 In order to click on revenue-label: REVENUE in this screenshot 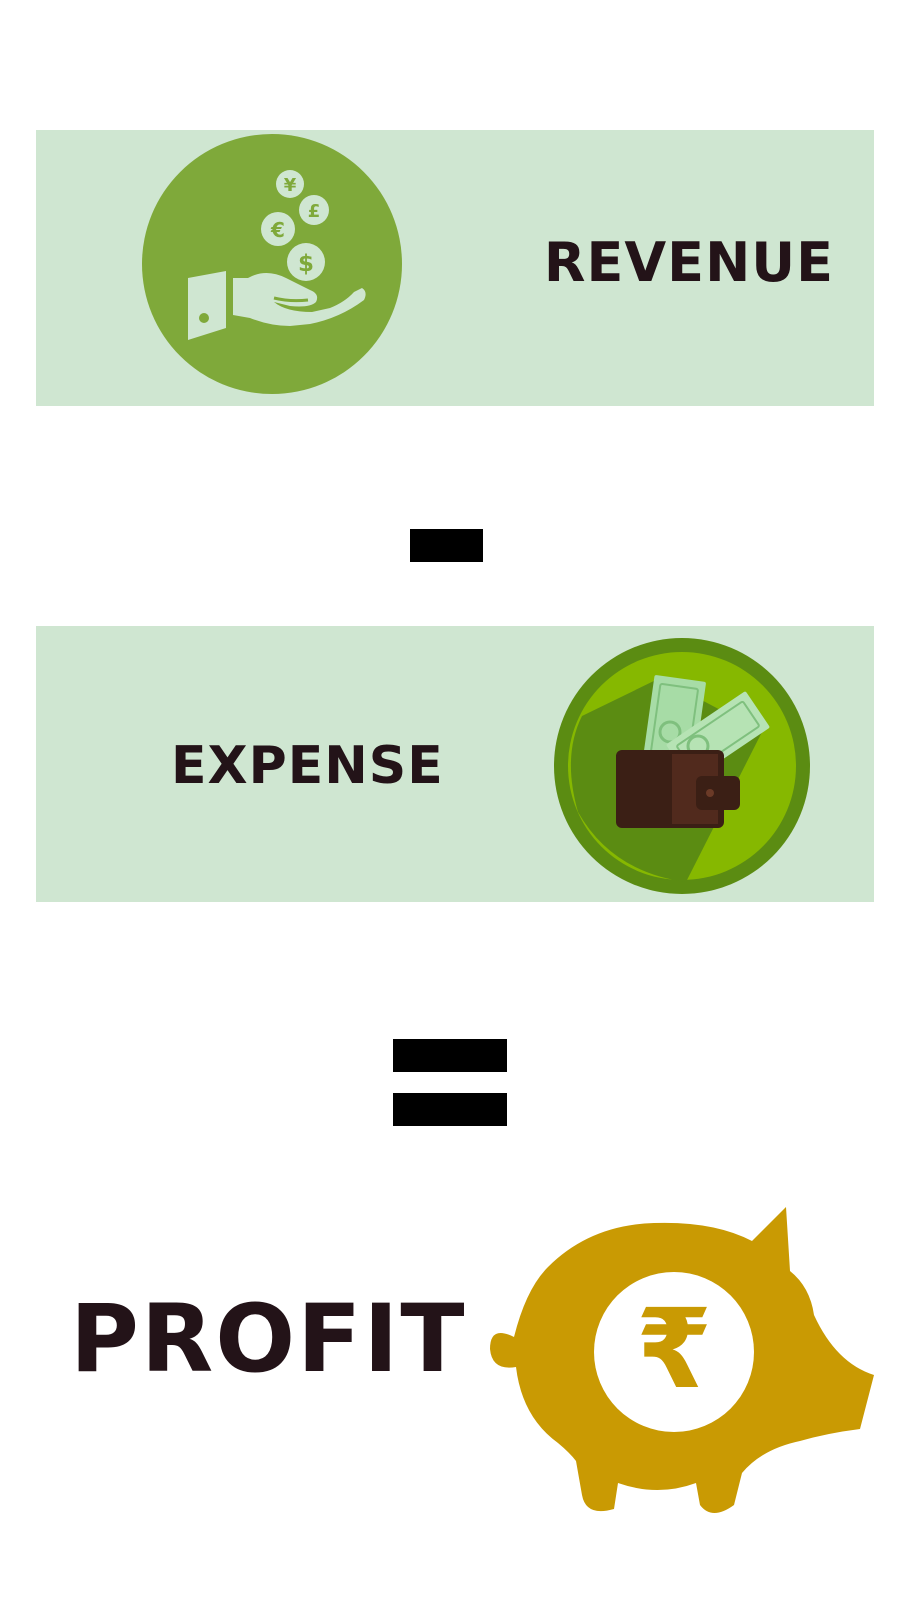, I will do `click(688, 262)`.